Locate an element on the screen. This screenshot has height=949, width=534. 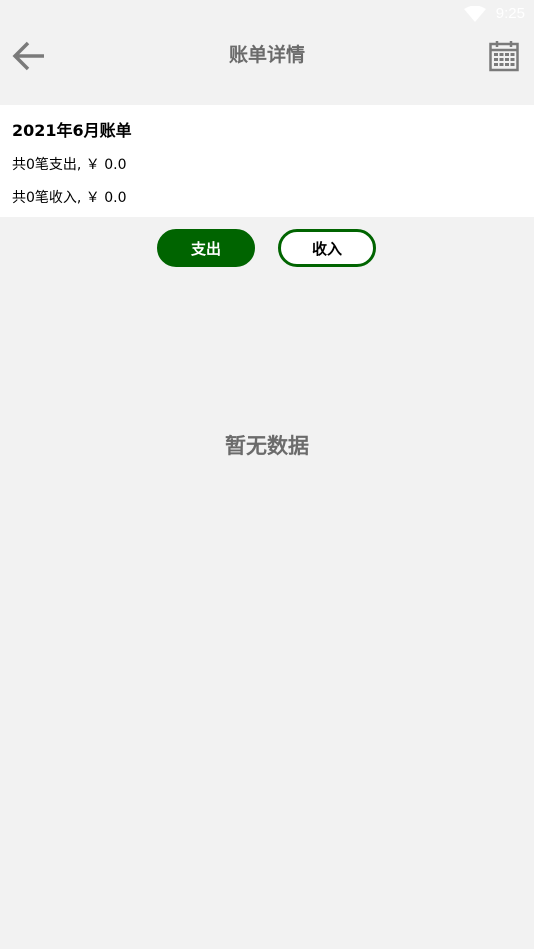
month-title: 2021年6月账单 is located at coordinates (72, 130).